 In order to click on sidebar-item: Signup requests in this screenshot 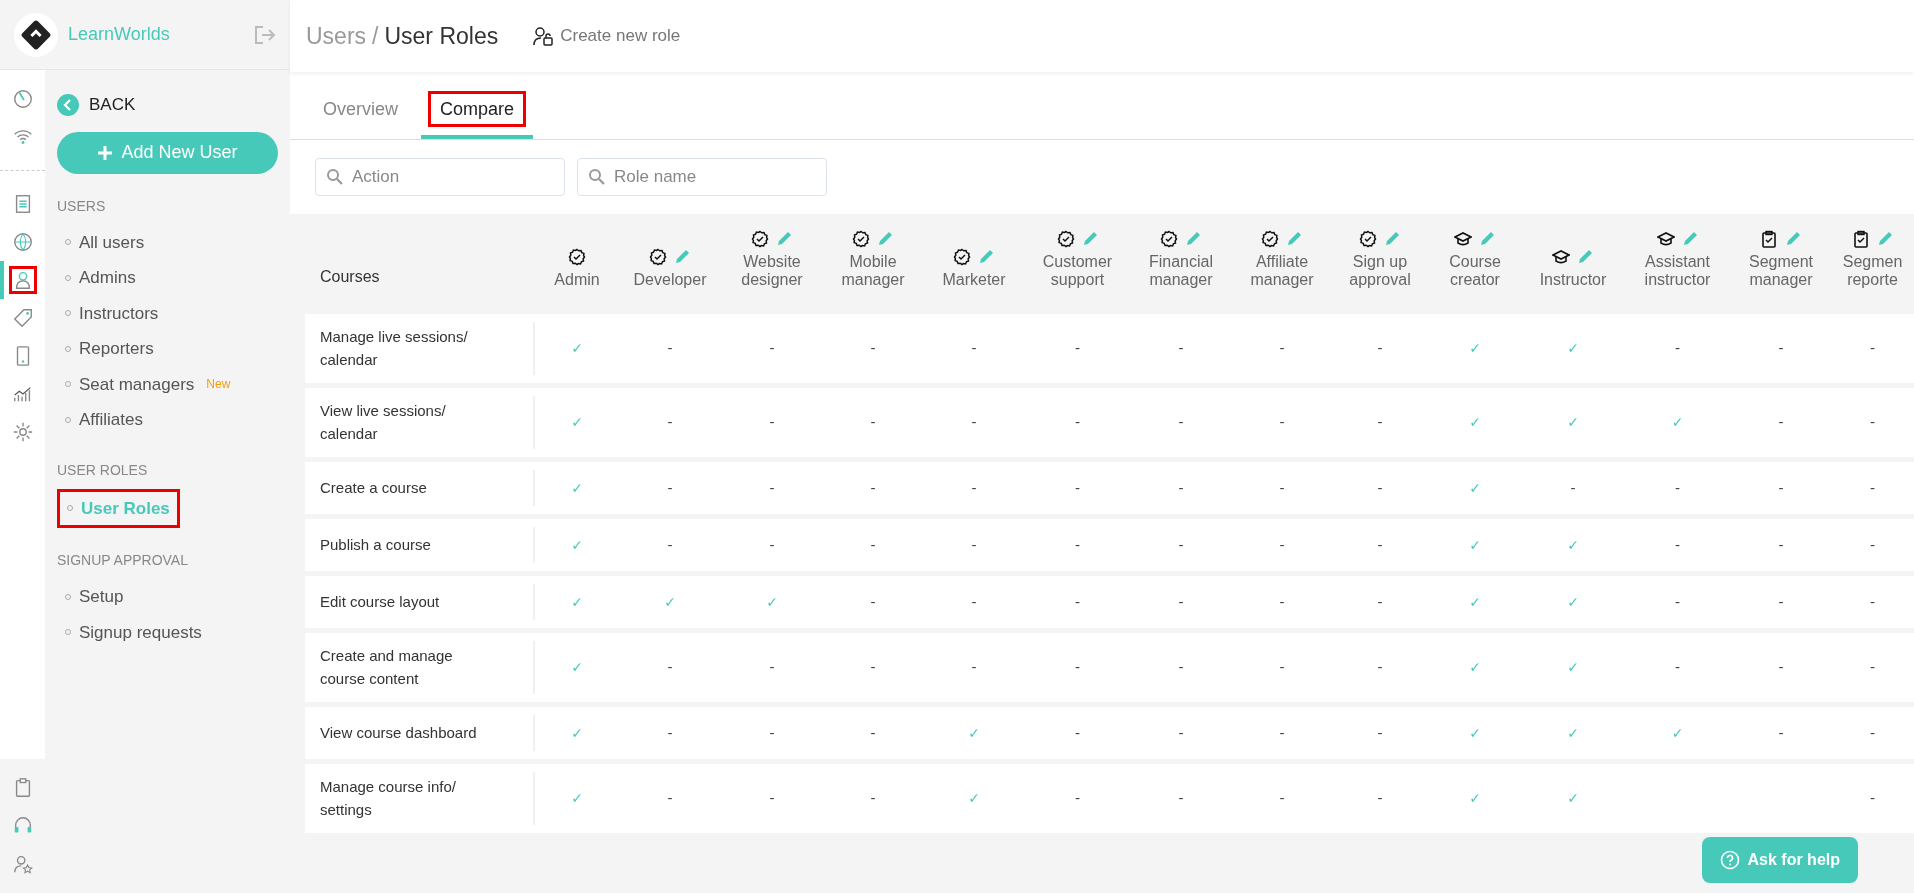, I will do `click(133, 632)`.